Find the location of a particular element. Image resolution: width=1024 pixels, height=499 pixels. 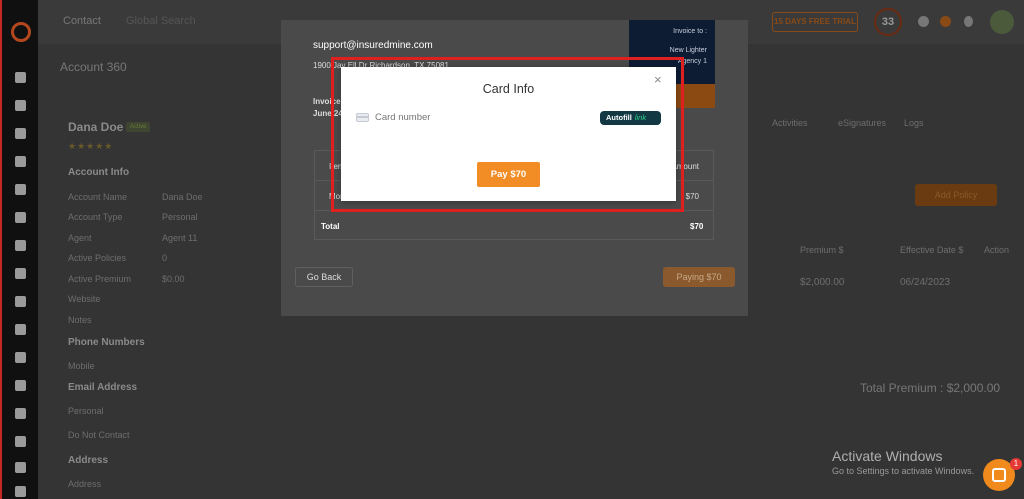

field-value: $0.00 is located at coordinates (173, 279).